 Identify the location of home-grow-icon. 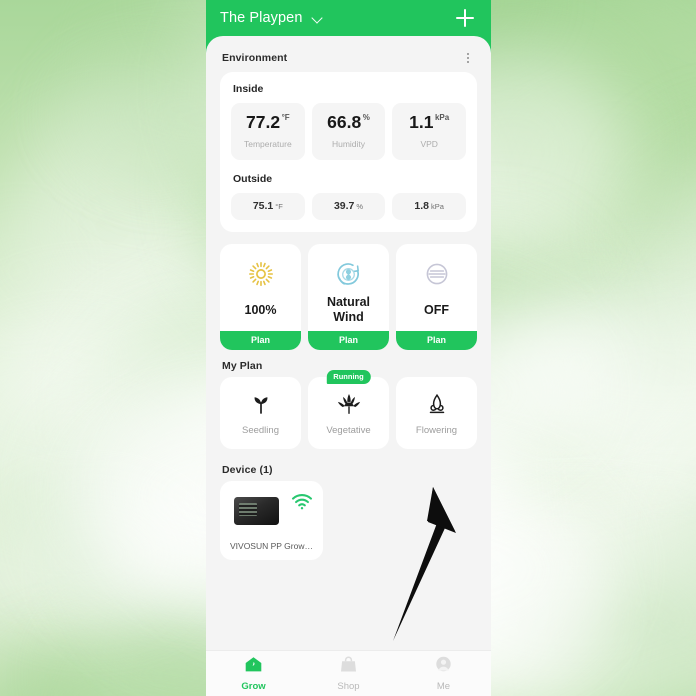
(253, 667).